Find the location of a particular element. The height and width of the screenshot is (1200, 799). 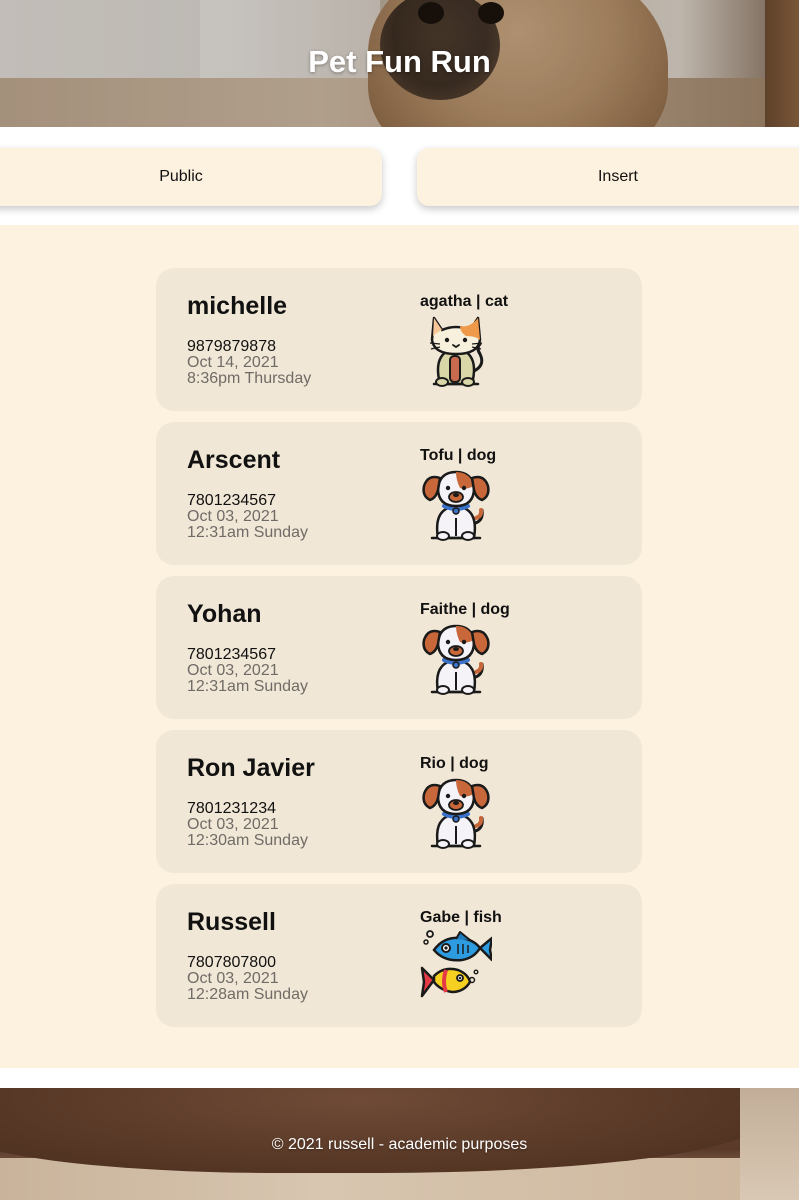

pet-label: agatha | cat is located at coordinates (464, 301).